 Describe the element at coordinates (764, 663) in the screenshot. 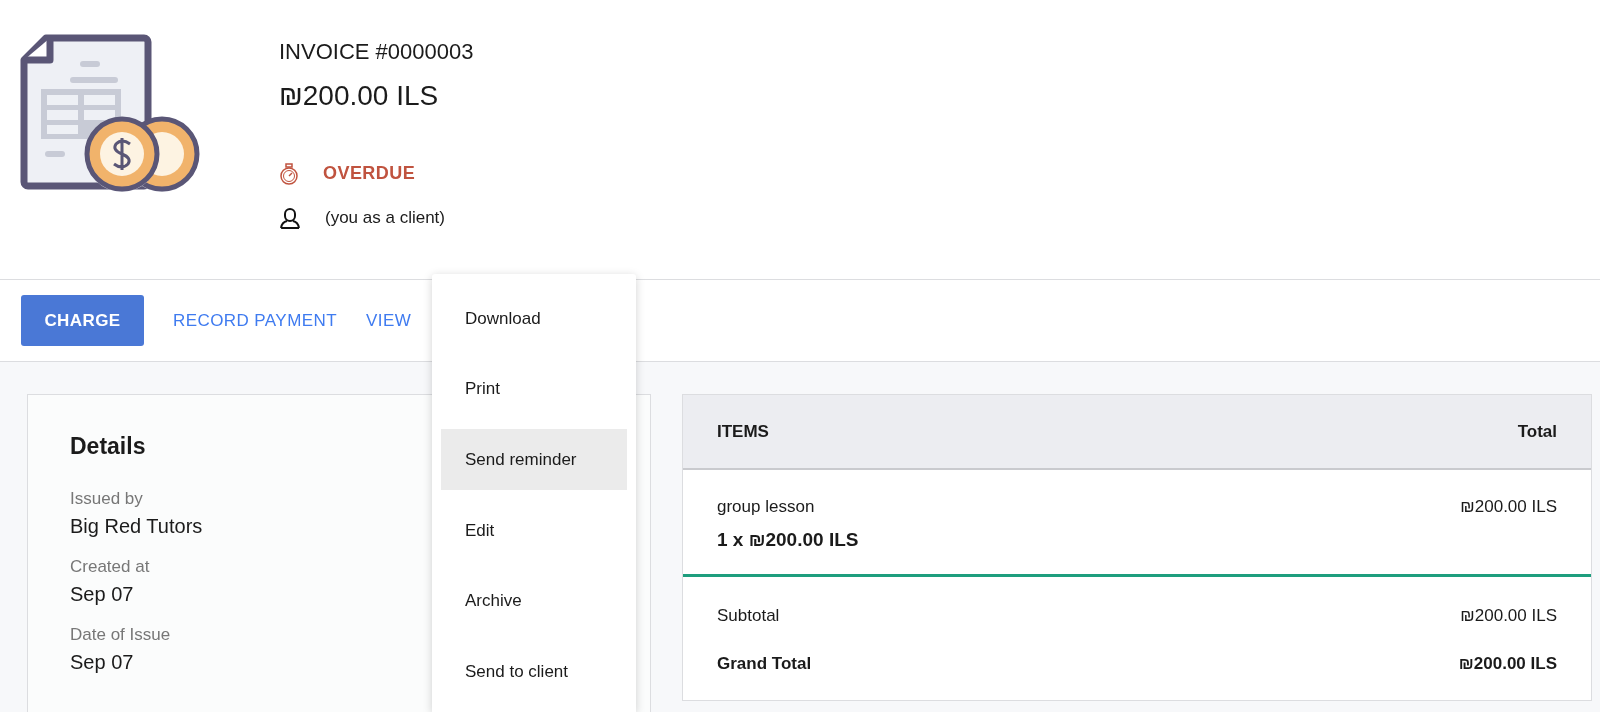

I see `grand-total-label: Grand Total` at that location.